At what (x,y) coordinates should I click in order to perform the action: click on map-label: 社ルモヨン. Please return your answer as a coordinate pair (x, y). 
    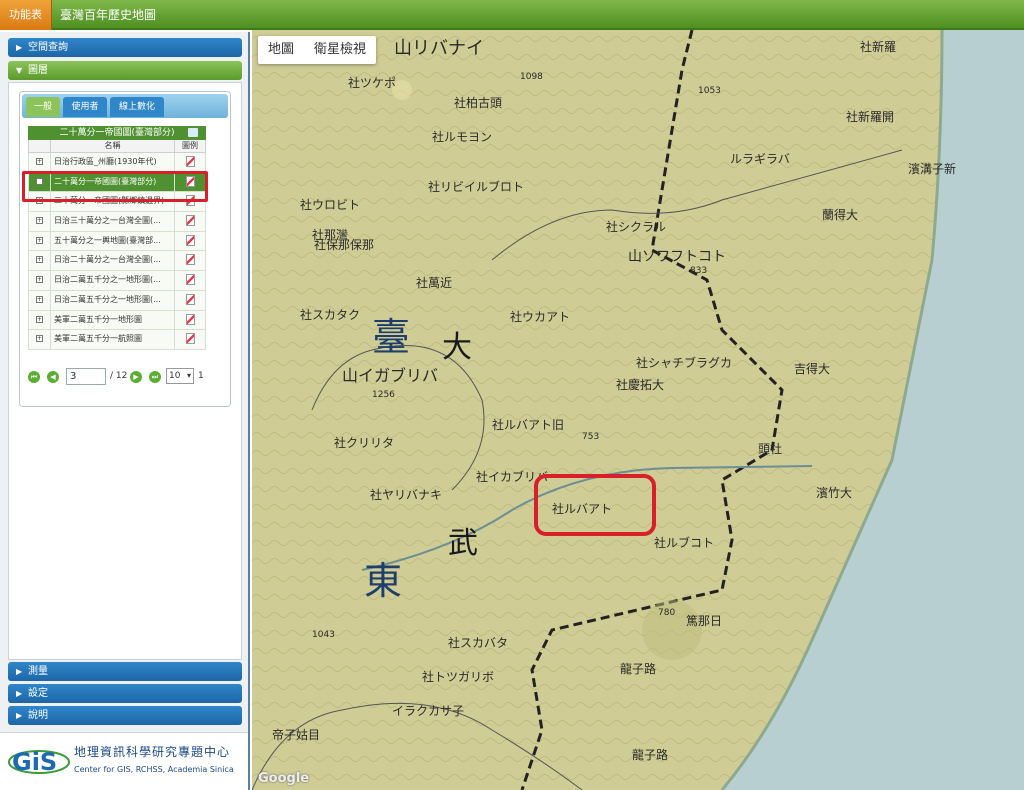
    Looking at the image, I should click on (462, 137).